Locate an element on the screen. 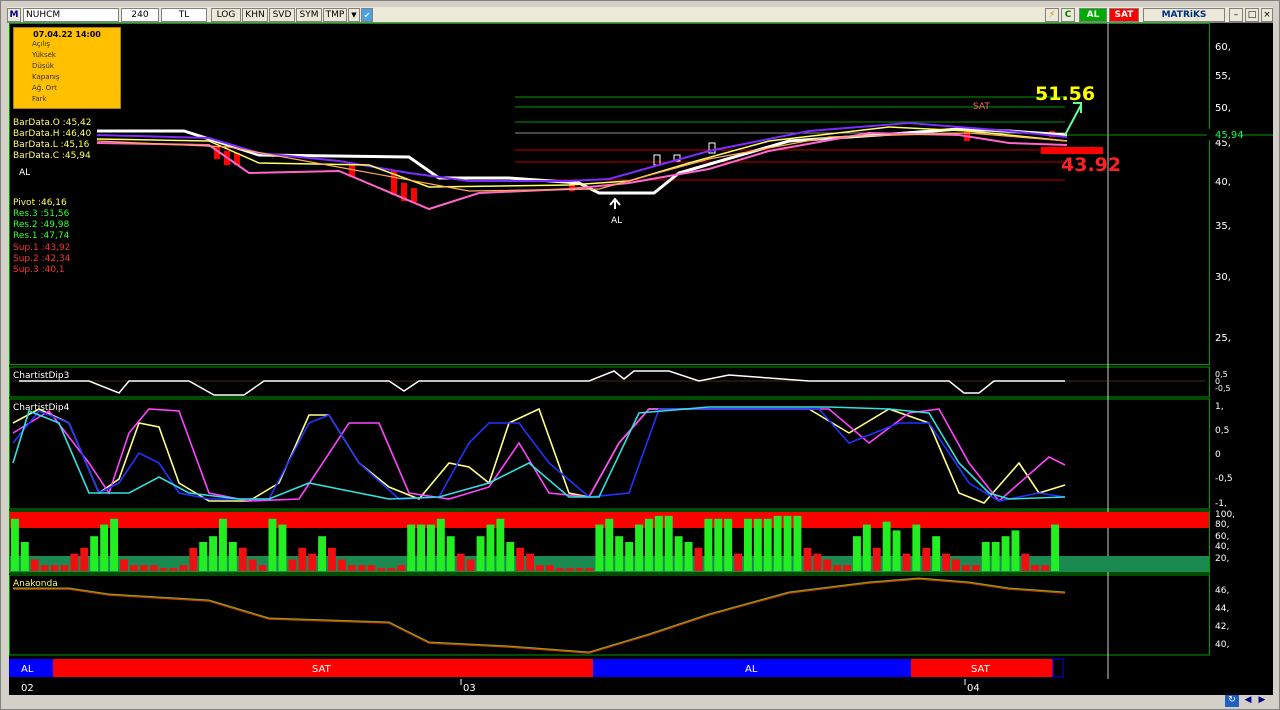 Image resolution: width=1280 pixels, height=710 pixels. dip3-title: ChartistDip3 is located at coordinates (41, 376).